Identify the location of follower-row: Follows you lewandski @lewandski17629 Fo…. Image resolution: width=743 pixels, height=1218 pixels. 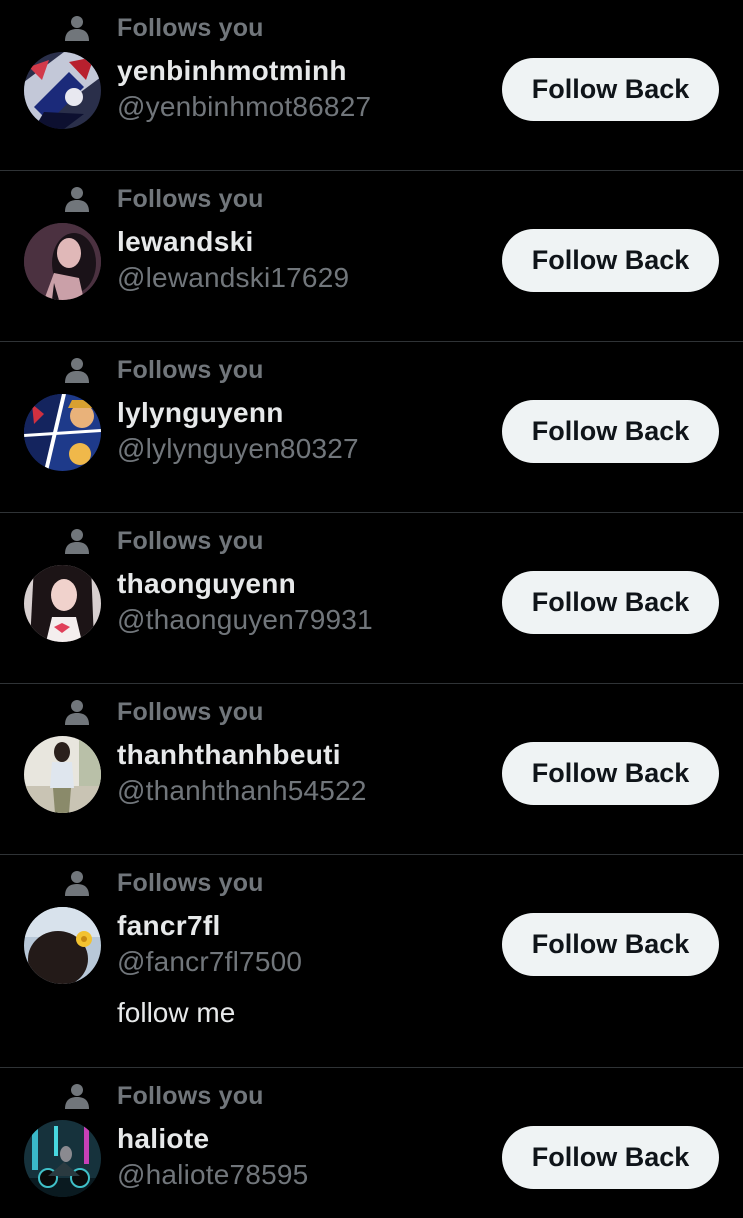
(371, 256).